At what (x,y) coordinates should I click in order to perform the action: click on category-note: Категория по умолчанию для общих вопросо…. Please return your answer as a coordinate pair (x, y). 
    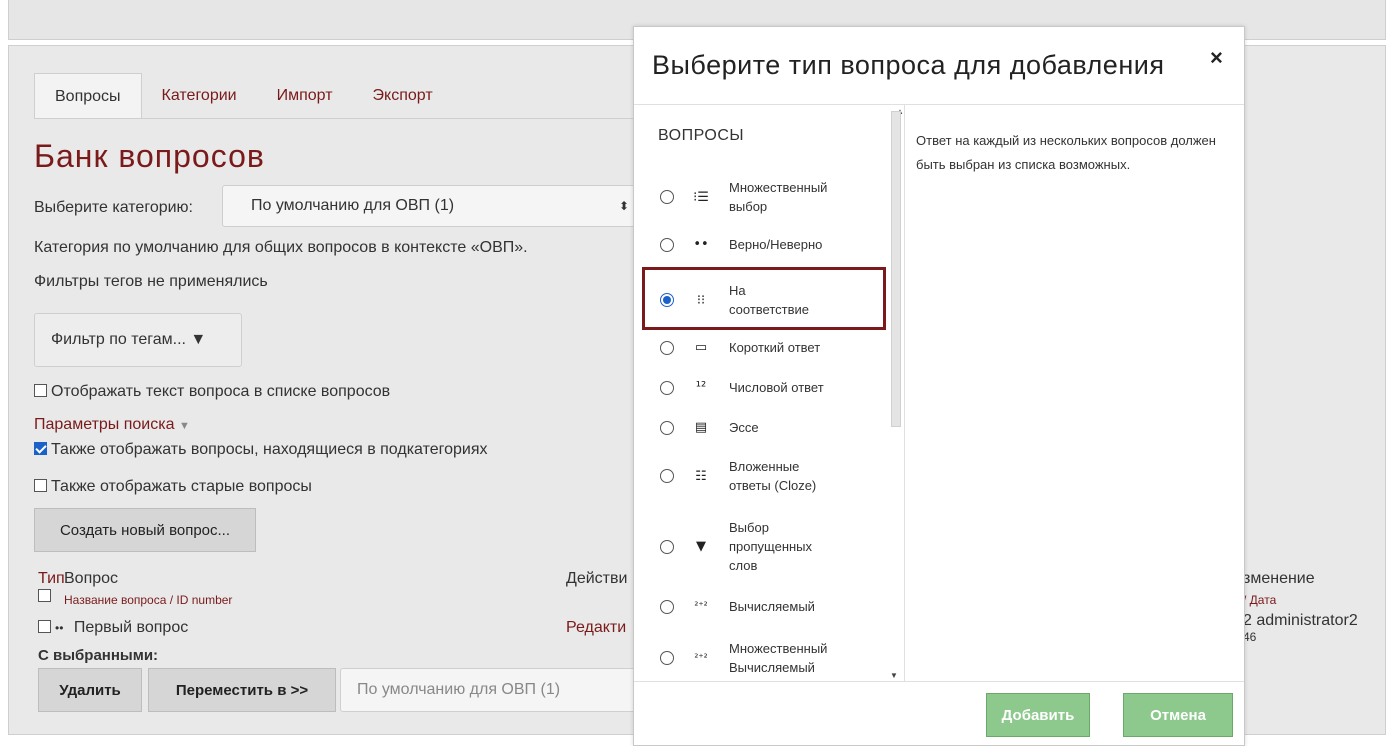
    Looking at the image, I should click on (281, 247).